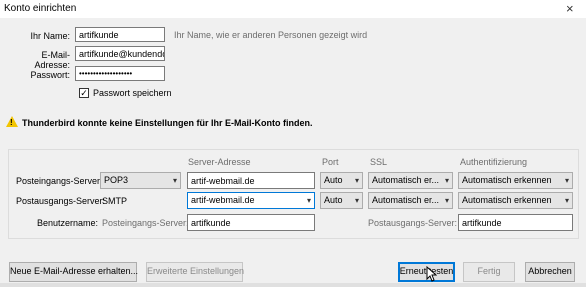 The image size is (586, 287). Describe the element at coordinates (251, 200) in the screenshot. I see `outgoing-server-address-combobox: artif-webmail.de ▾` at that location.